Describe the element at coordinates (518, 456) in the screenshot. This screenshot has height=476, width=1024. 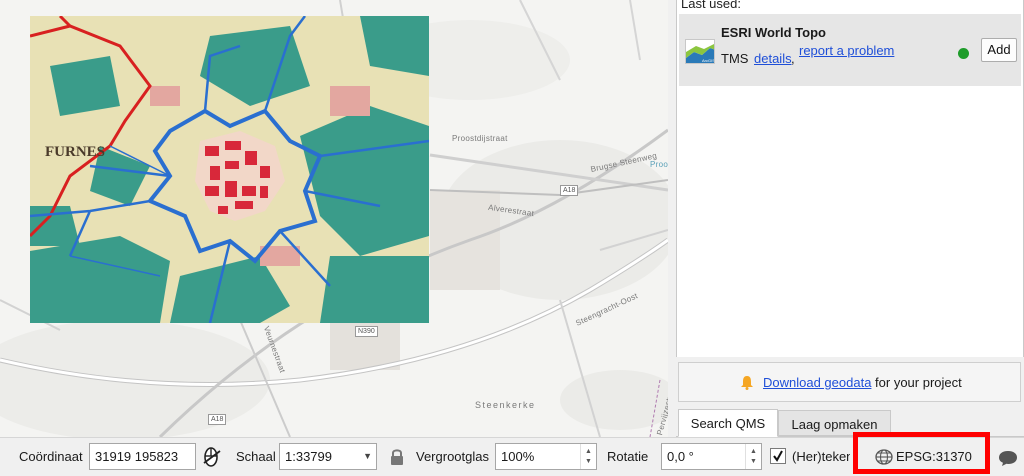
I see `magnifier-value: 100%` at that location.